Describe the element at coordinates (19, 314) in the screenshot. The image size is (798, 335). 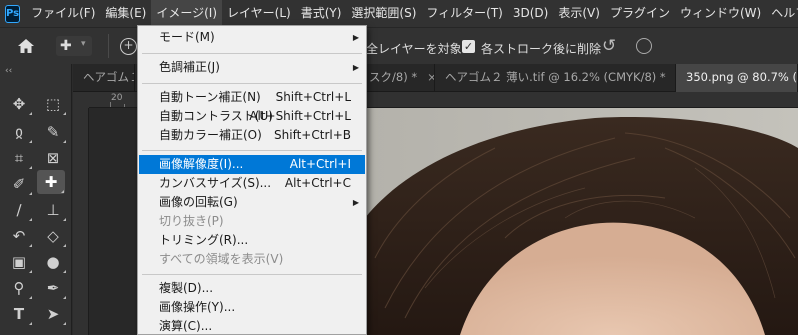
I see `type-tool-icon: T` at that location.